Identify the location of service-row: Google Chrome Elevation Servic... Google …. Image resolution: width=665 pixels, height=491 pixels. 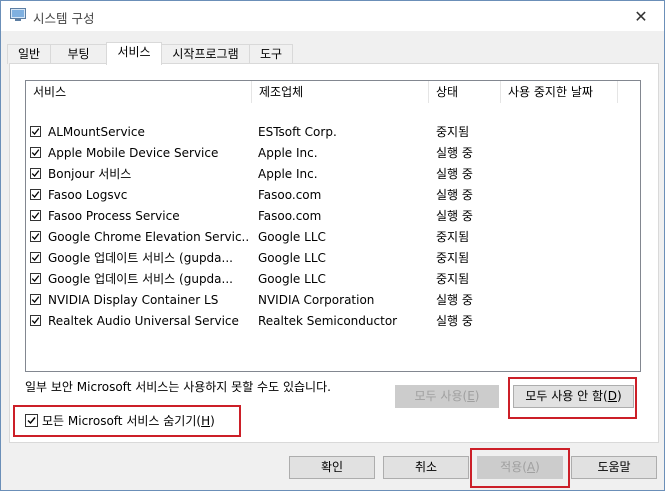
(333, 237).